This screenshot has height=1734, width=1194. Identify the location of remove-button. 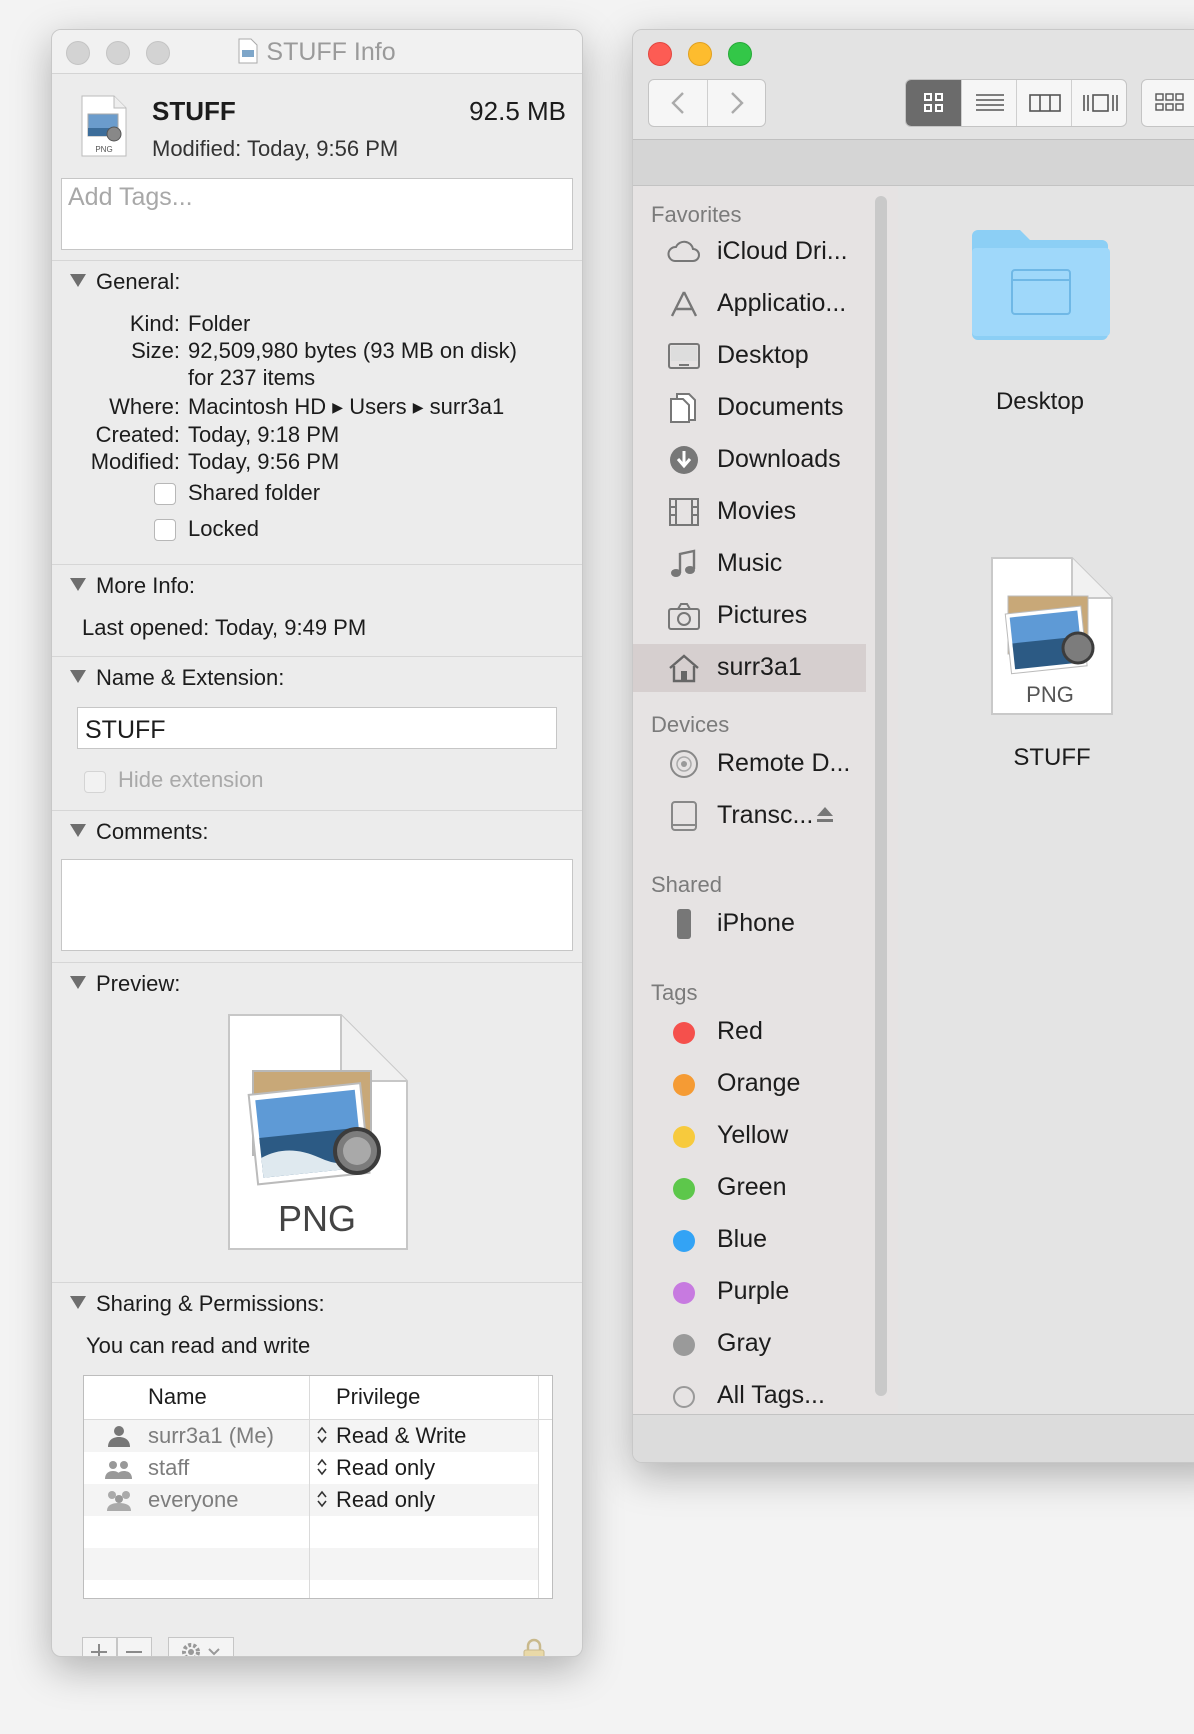
(134, 1646).